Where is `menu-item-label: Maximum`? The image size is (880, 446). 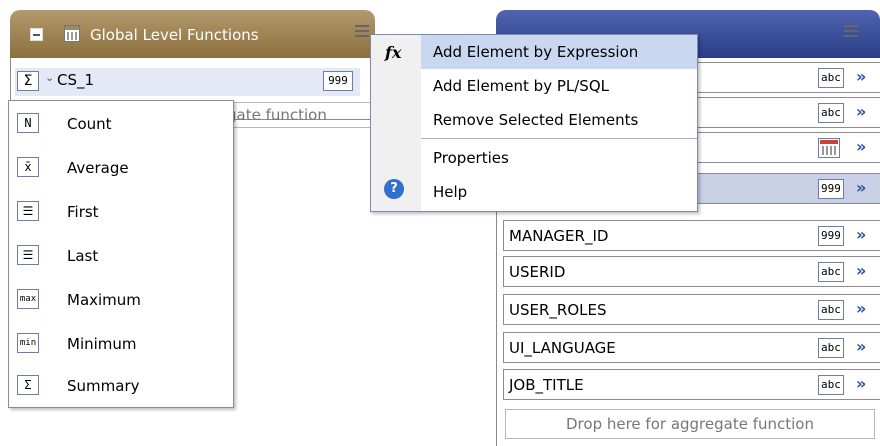
menu-item-label: Maximum is located at coordinates (104, 300).